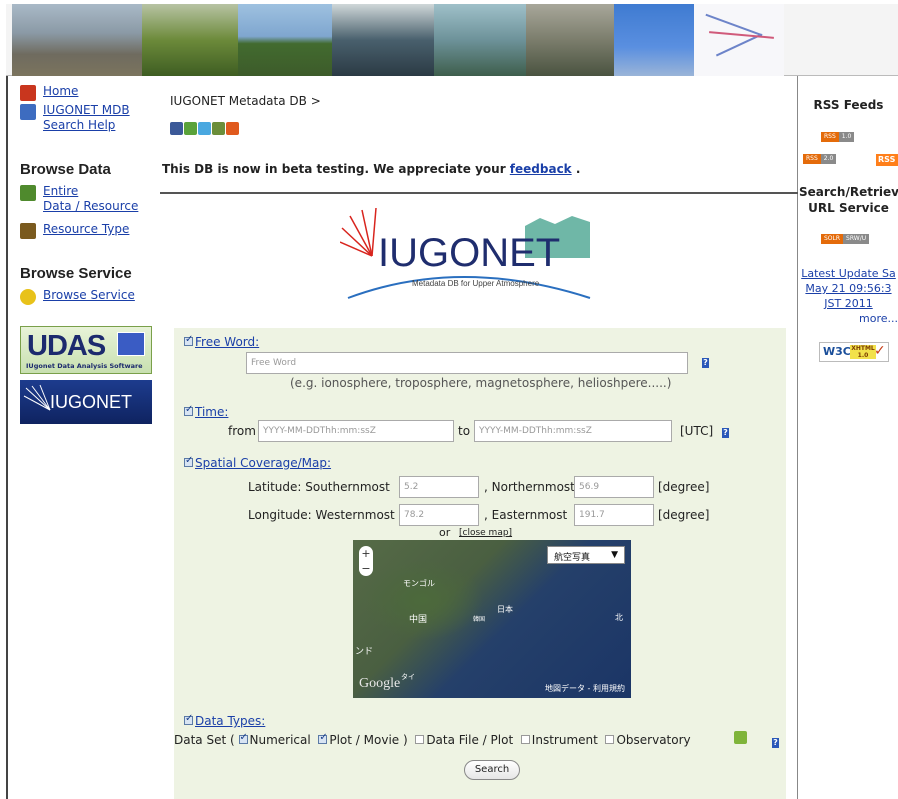  What do you see at coordinates (242, 431) in the screenshot?
I see `time-from-label: from` at bounding box center [242, 431].